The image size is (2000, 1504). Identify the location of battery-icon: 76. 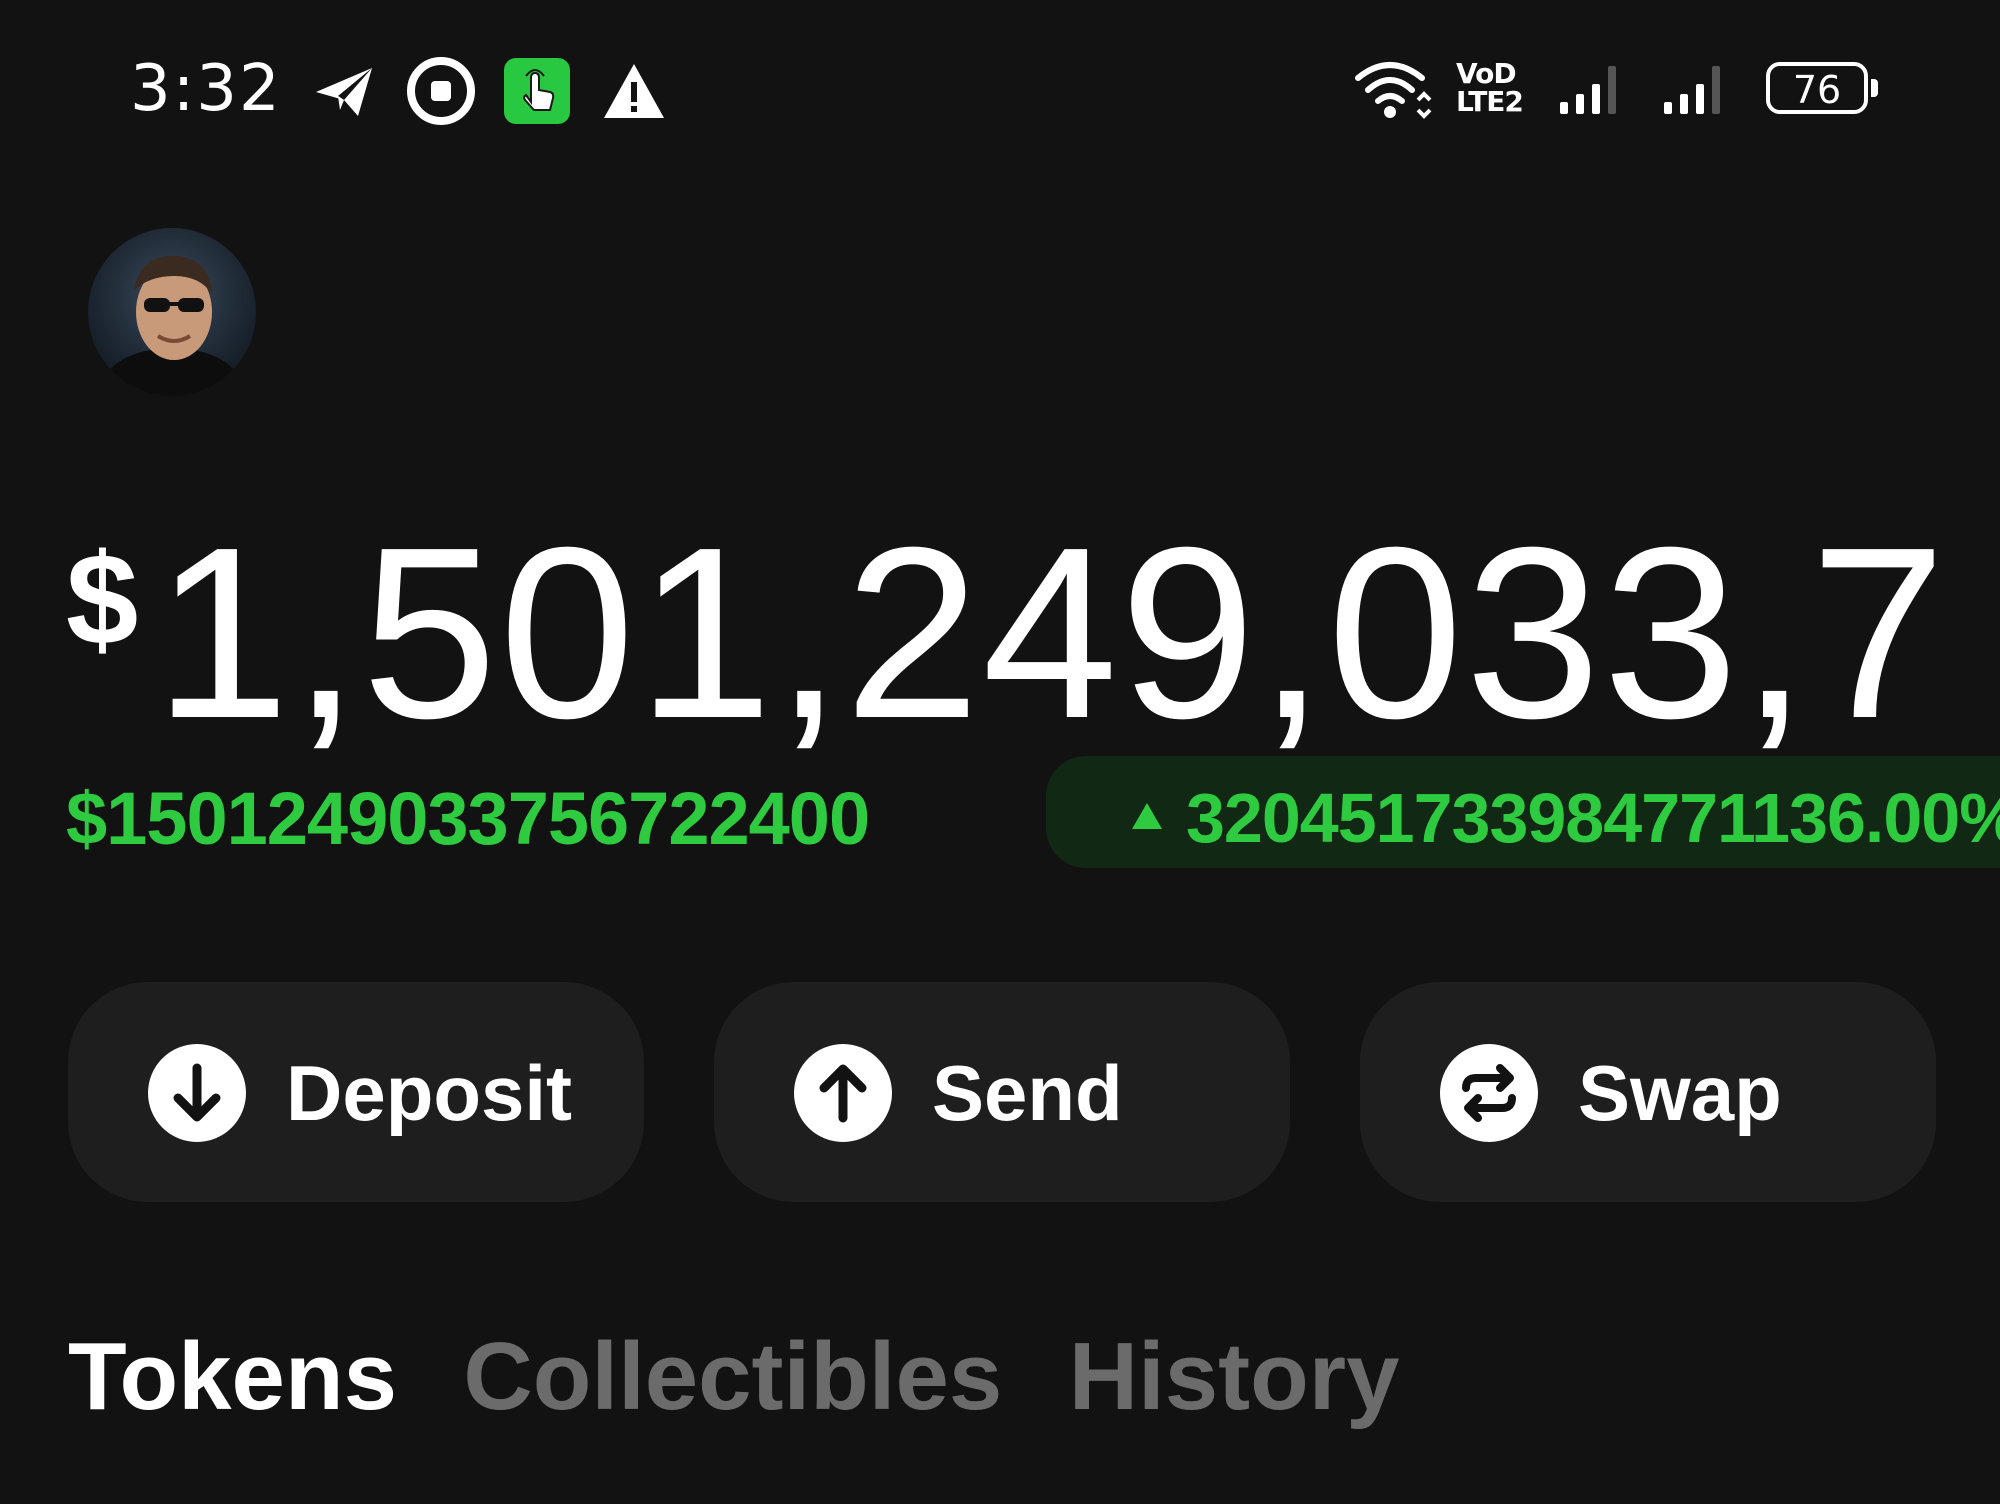
(1822, 88).